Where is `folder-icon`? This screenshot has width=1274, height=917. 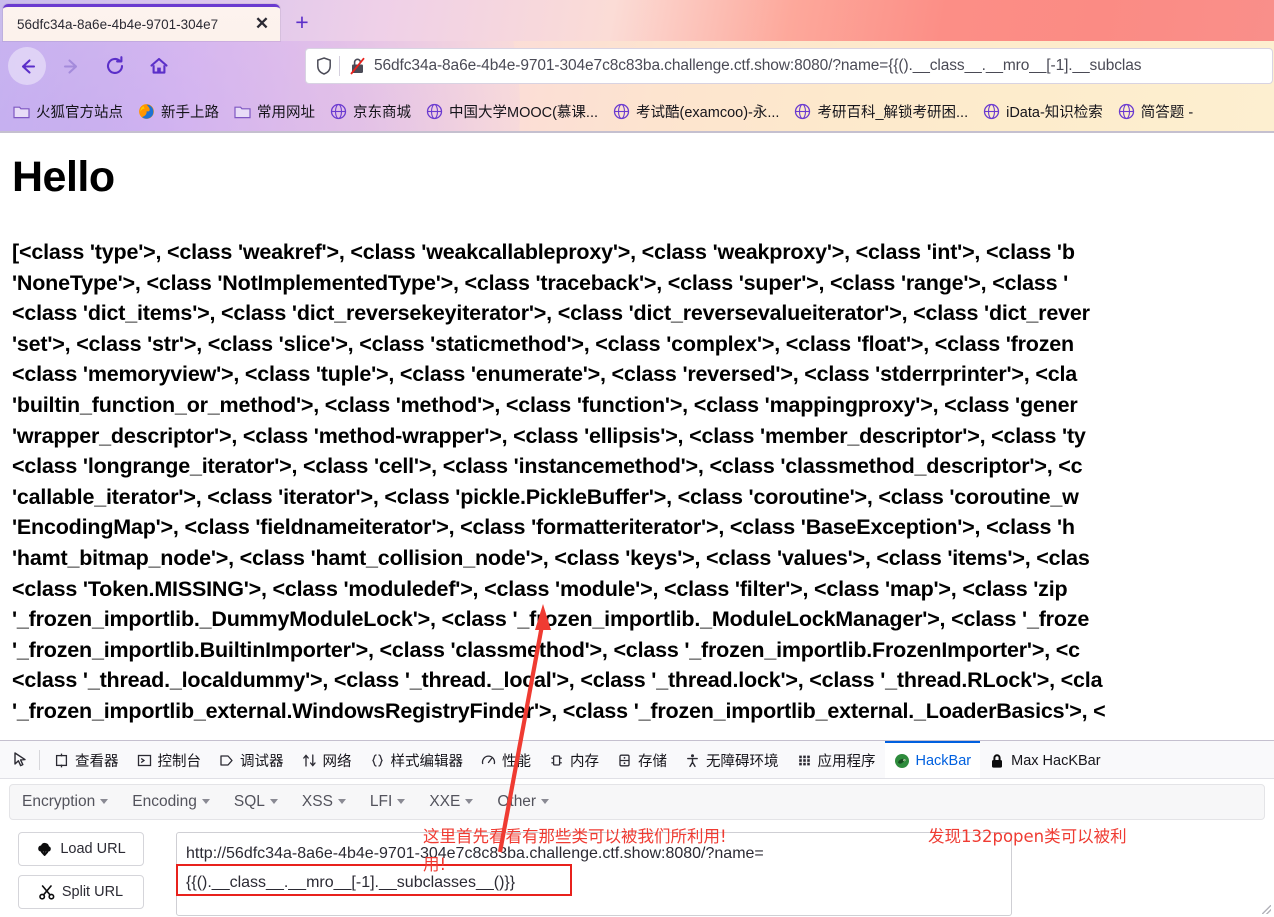
folder-icon is located at coordinates (21, 111).